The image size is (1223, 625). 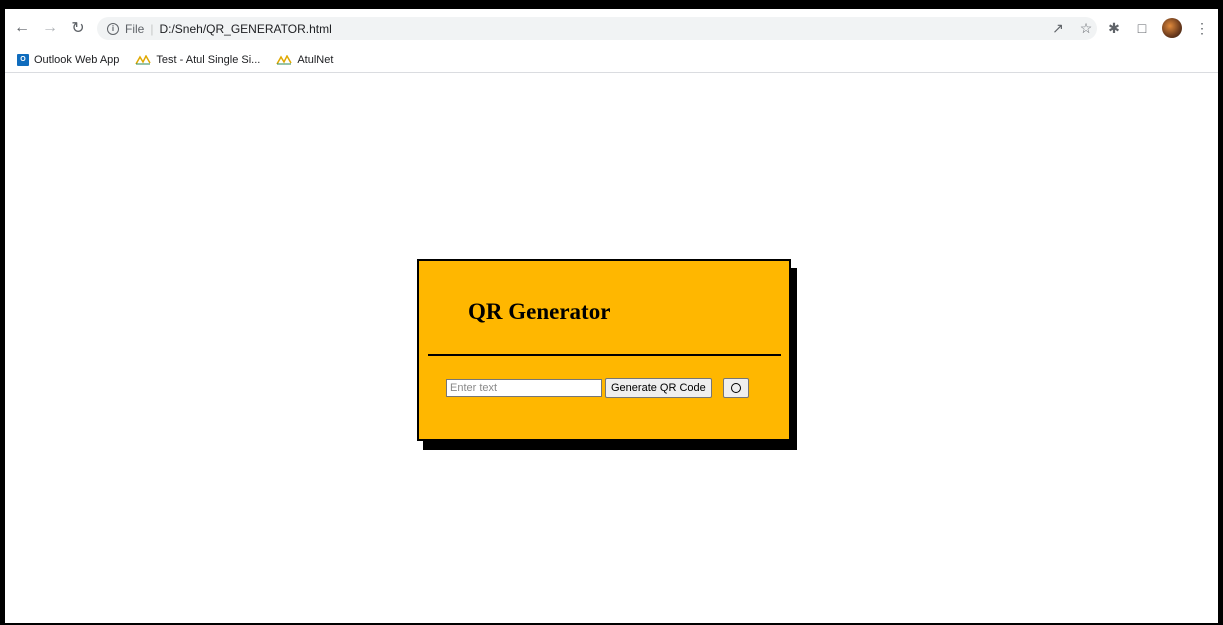 What do you see at coordinates (1142, 28) in the screenshot?
I see `side-panel-icon: □` at bounding box center [1142, 28].